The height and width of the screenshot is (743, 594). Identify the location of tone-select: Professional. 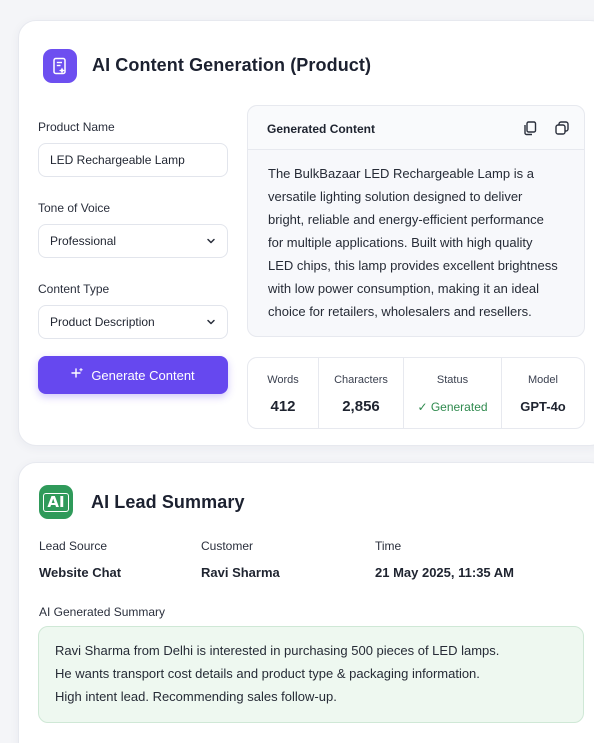
(133, 241).